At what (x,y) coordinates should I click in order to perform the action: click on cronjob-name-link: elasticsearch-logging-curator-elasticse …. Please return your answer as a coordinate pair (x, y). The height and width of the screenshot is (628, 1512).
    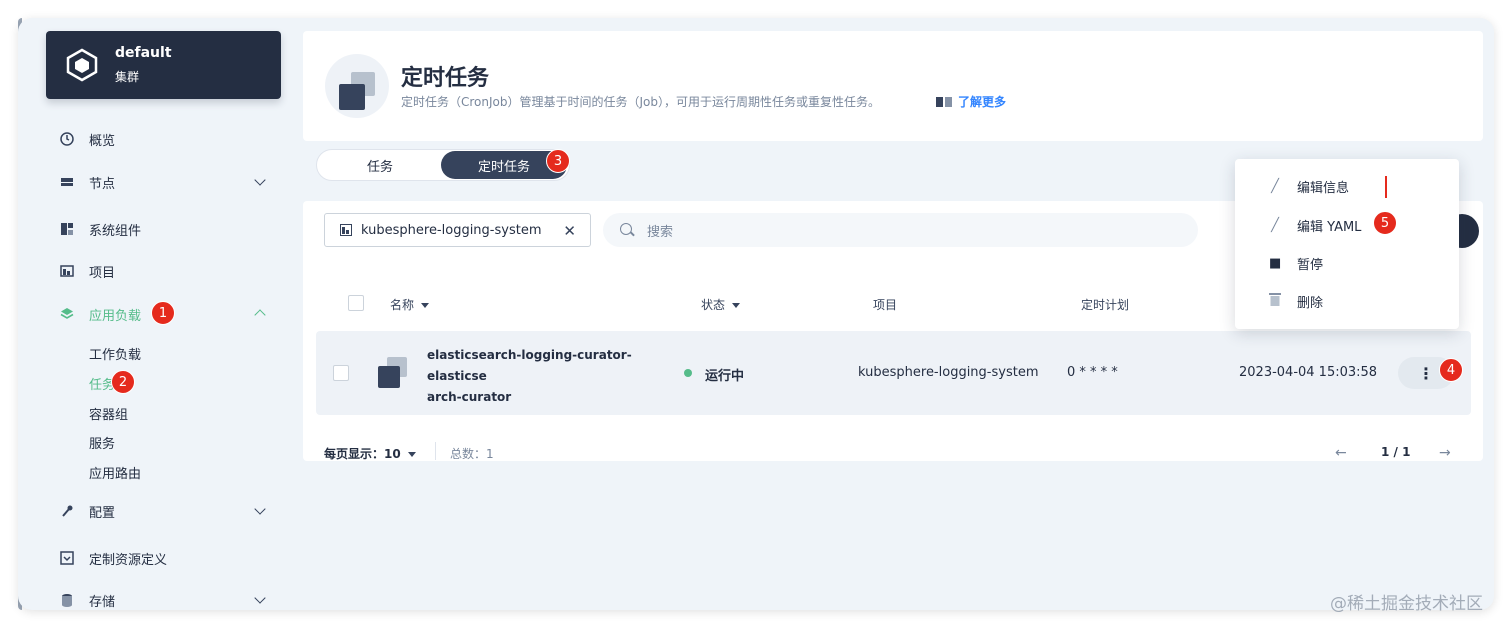
    Looking at the image, I should click on (547, 376).